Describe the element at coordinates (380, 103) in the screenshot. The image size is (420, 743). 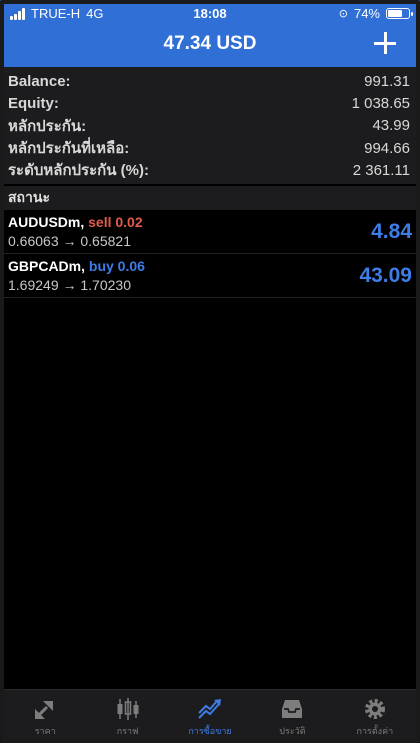
I see `summary-value: 1 038.65` at that location.